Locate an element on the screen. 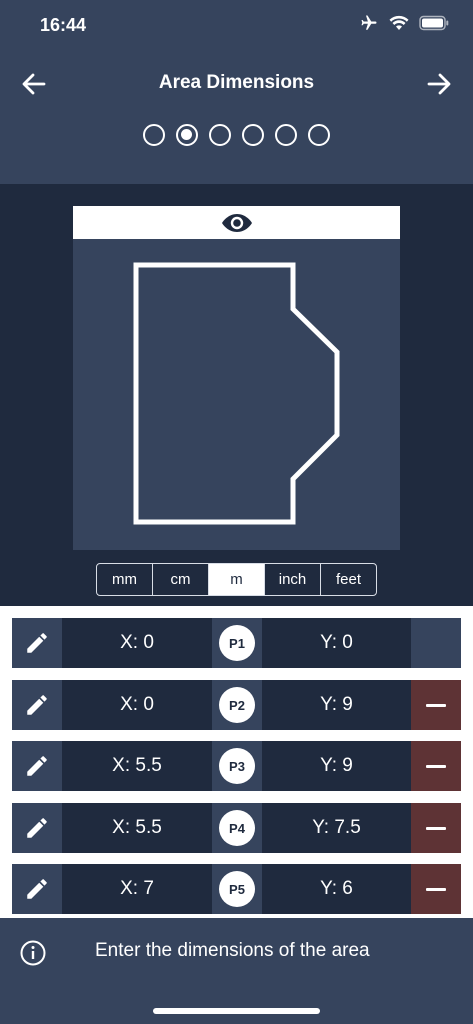 The width and height of the screenshot is (473, 1024). airplane-icon is located at coordinates (369, 25).